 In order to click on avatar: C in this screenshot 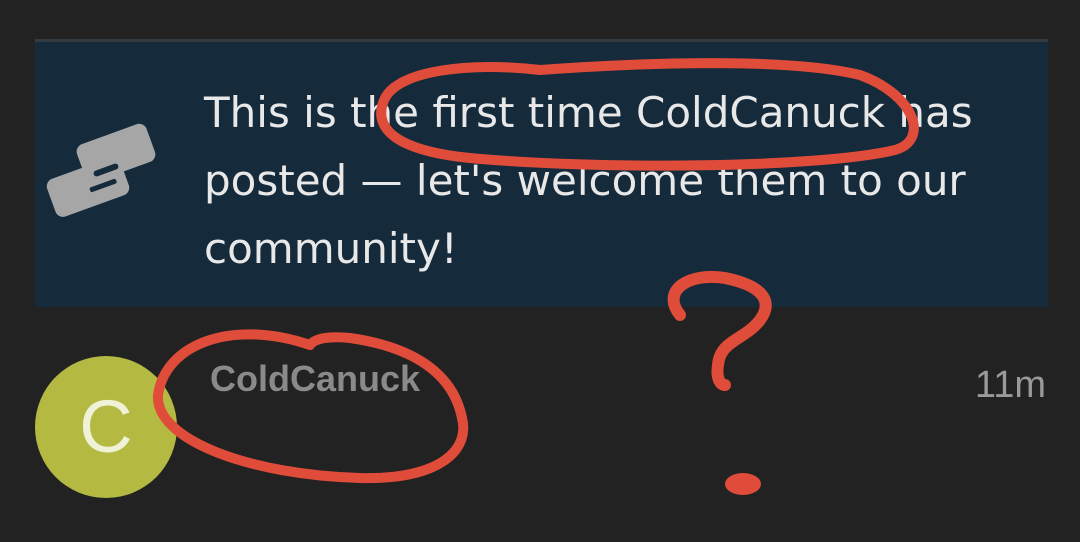, I will do `click(106, 427)`.